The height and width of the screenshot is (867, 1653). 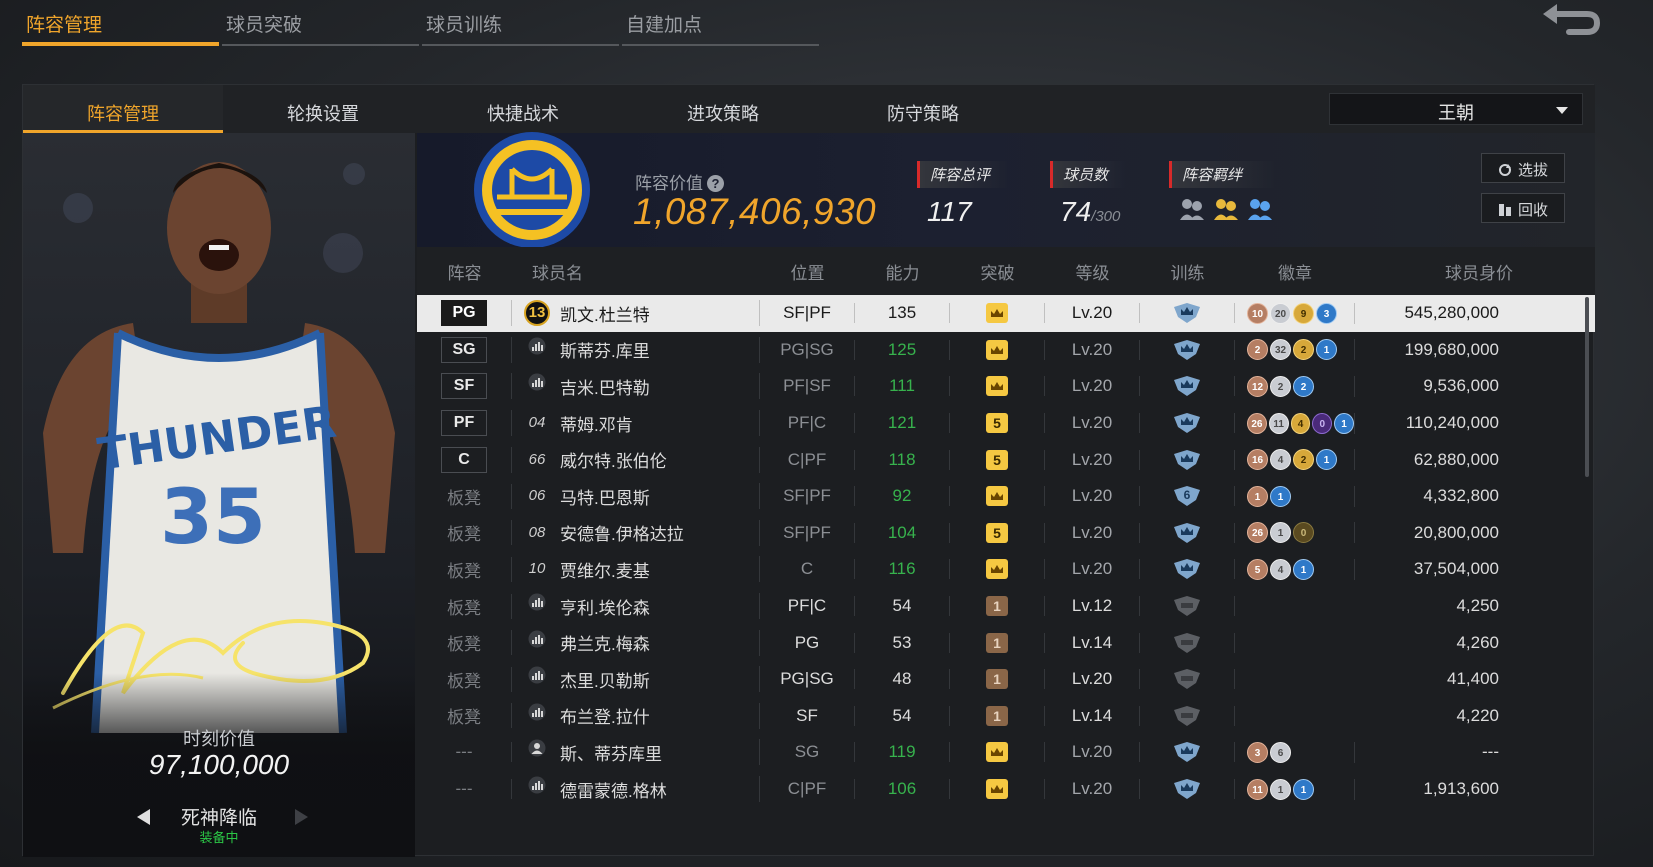 What do you see at coordinates (605, 642) in the screenshot?
I see `player-name: 弗兰克.梅森` at bounding box center [605, 642].